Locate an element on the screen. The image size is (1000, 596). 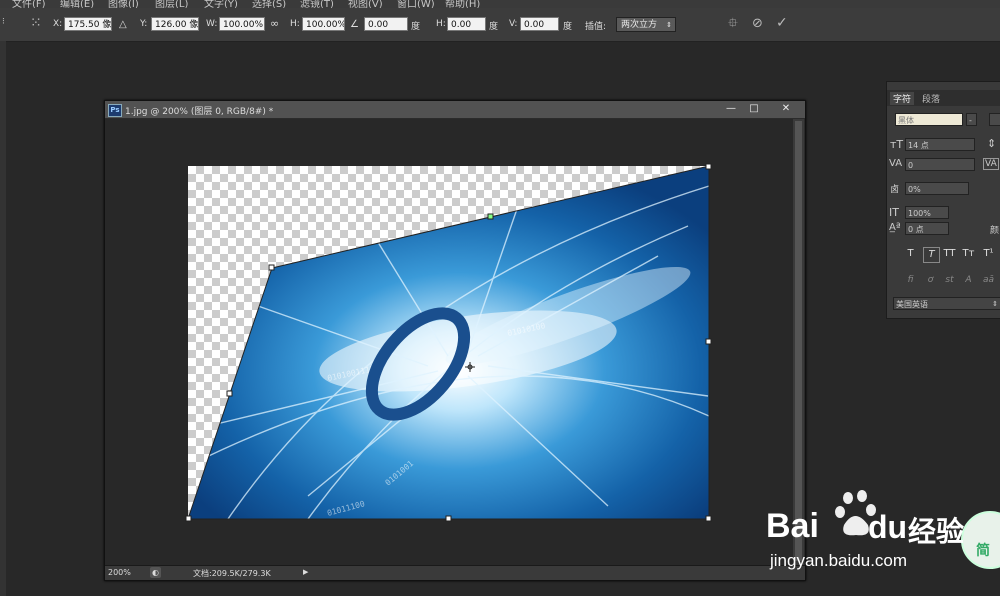
vskew-unit: 度 is located at coordinates (568, 27).